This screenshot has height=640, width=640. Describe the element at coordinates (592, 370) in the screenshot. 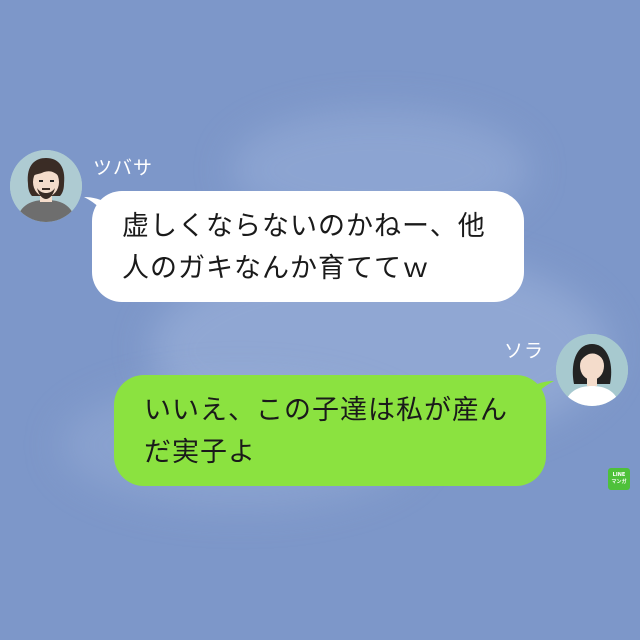

I see `woman-avatar-icon` at that location.